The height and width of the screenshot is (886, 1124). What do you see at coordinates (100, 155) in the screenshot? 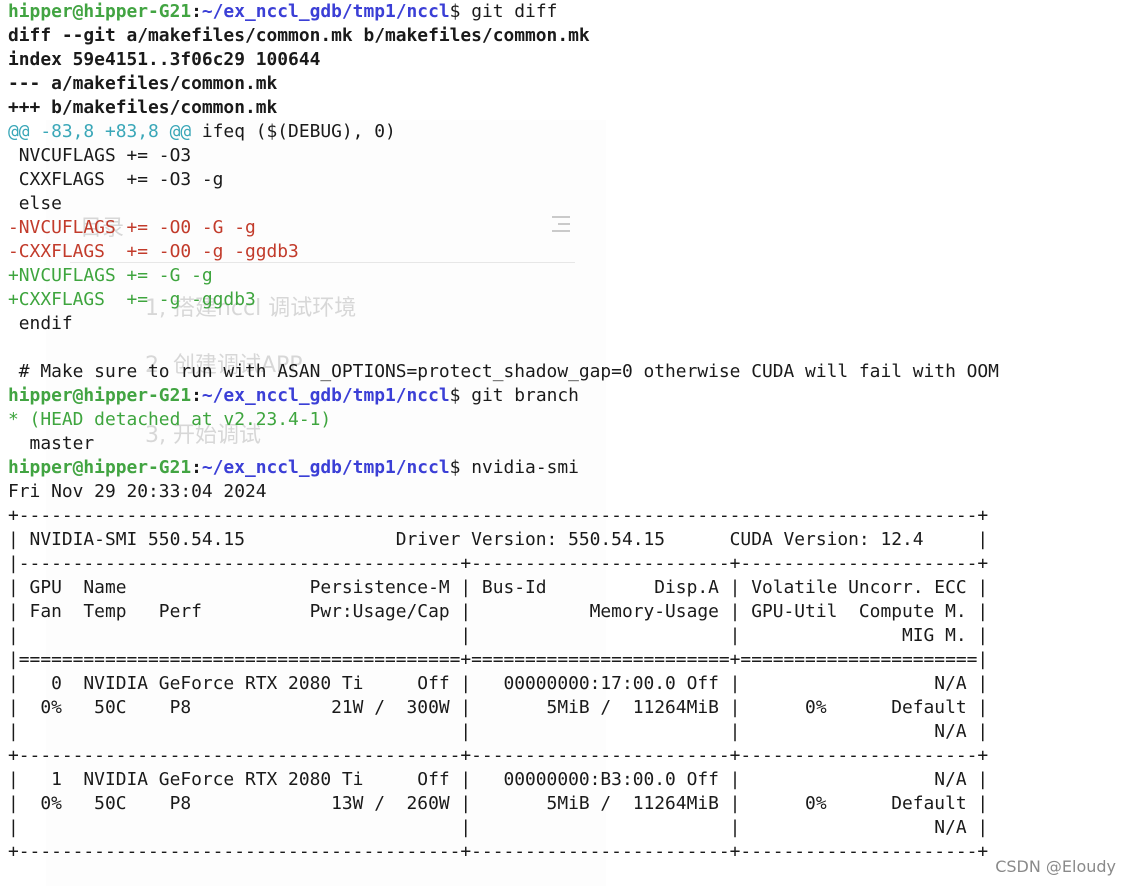
I see `diff-context-line: NVCUFLAGS += -O3` at bounding box center [100, 155].